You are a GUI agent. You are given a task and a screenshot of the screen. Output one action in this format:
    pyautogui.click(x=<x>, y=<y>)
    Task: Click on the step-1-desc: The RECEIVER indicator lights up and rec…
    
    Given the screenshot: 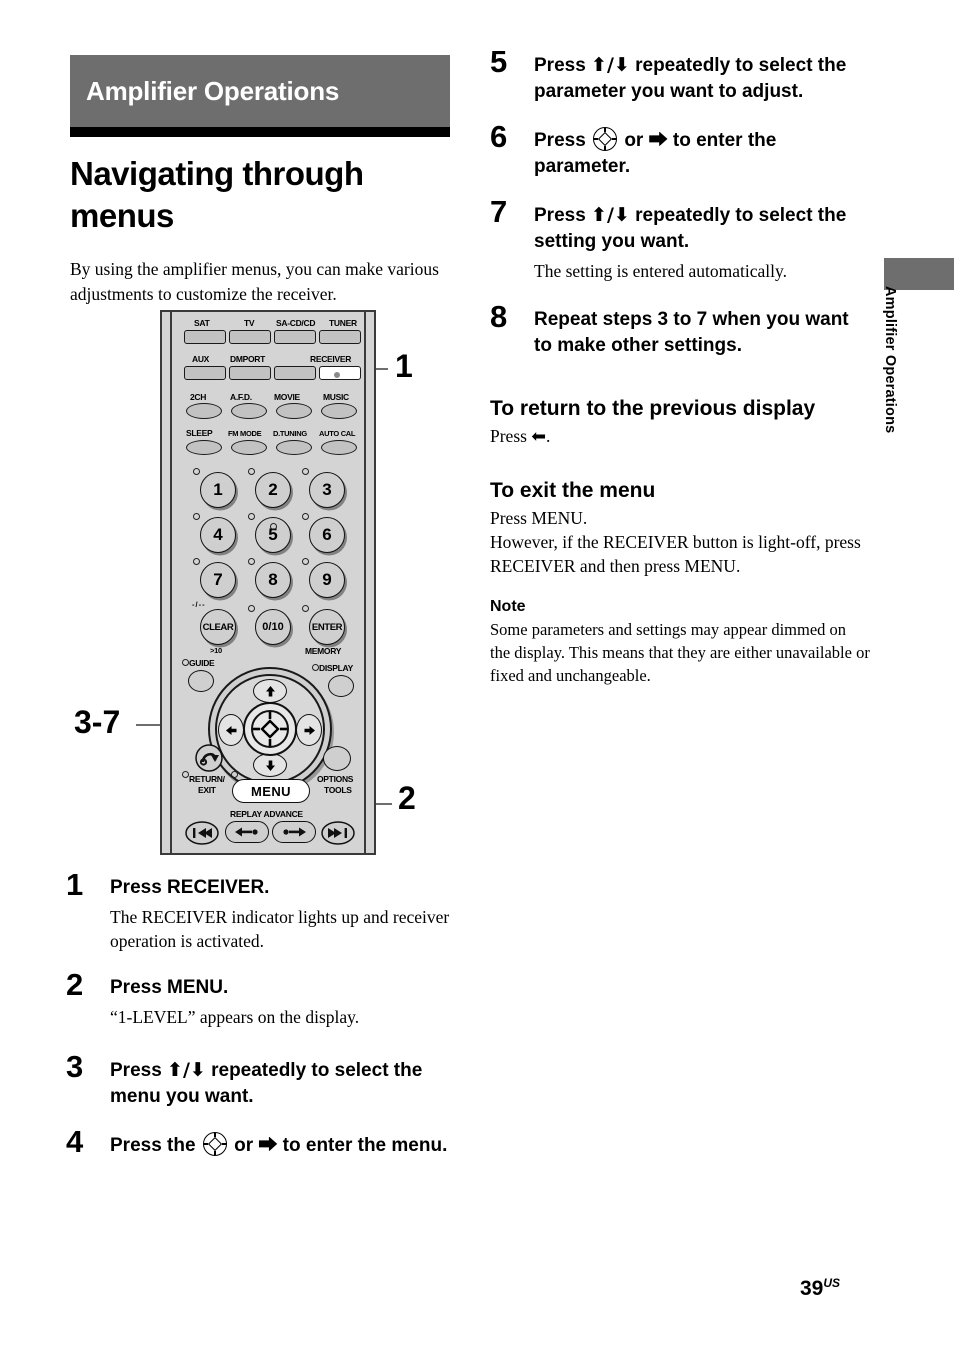 What is the action you would take?
    pyautogui.click(x=280, y=929)
    